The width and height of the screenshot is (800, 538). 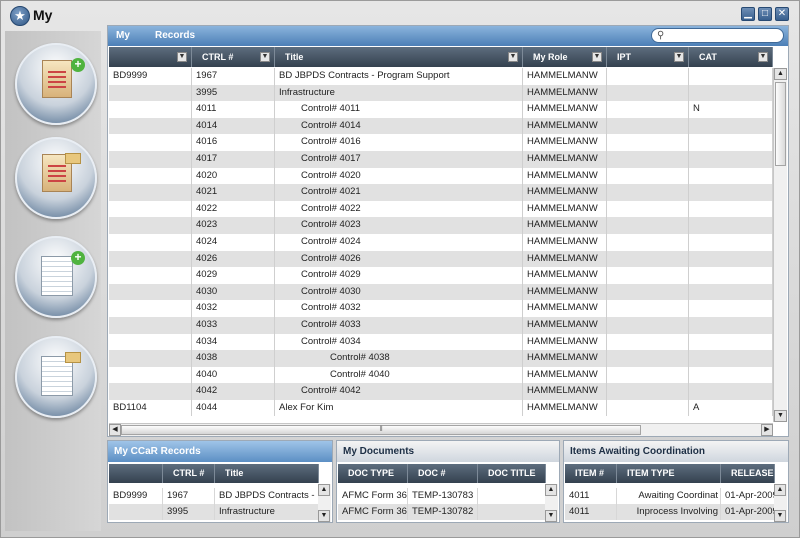 I want to click on ctrl-number-cell: 4011, so click(x=235, y=109).